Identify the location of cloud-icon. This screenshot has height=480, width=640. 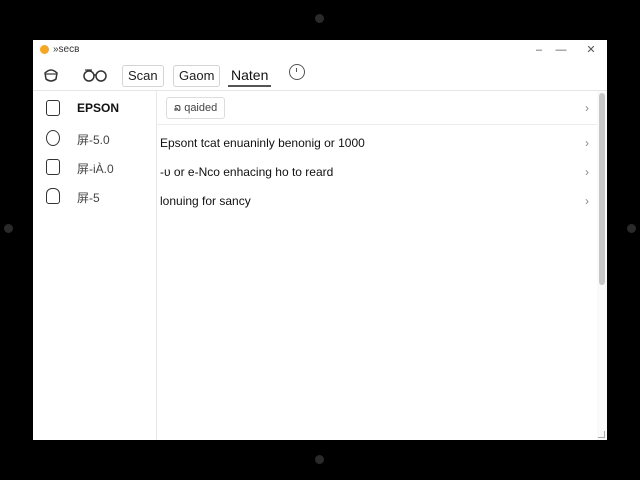
(51, 75).